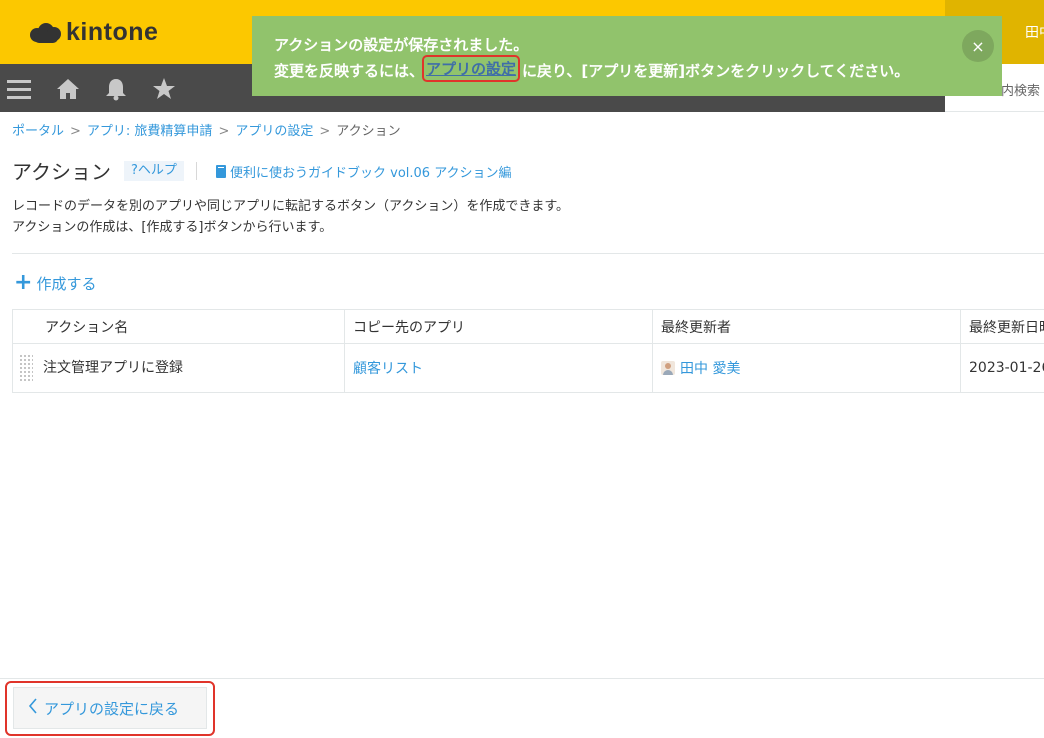 The width and height of the screenshot is (1044, 738). I want to click on column-header-updated-at: 最終更新日時, so click(1002, 326).